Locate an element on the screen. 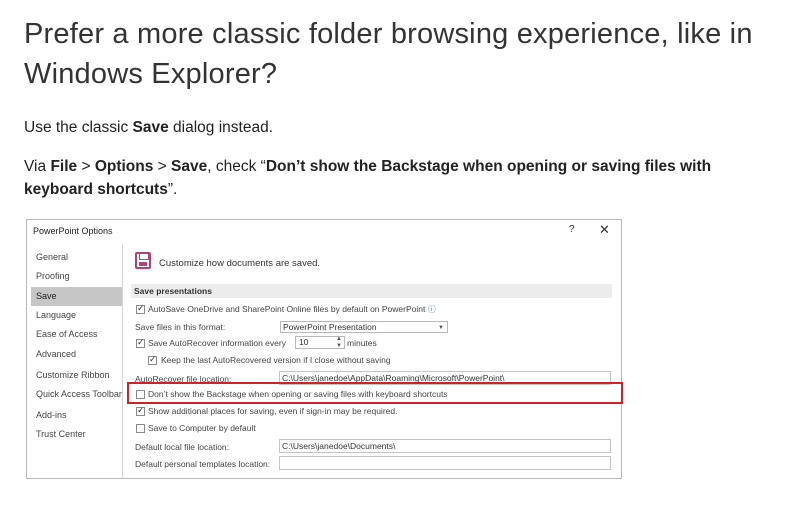  close-button: ✕ is located at coordinates (604, 230).